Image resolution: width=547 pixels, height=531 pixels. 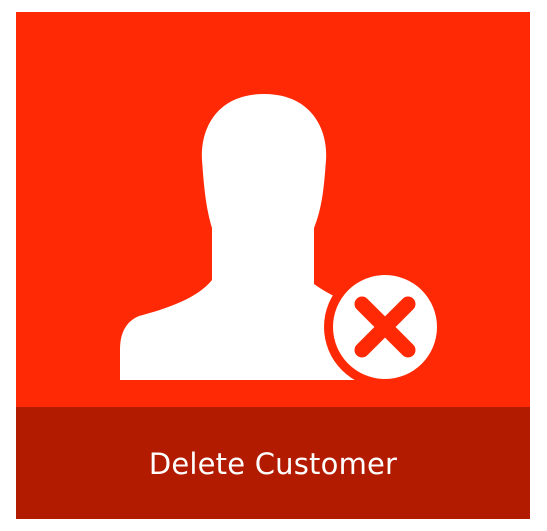 What do you see at coordinates (385, 327) in the screenshot?
I see `delete-x-icon` at bounding box center [385, 327].